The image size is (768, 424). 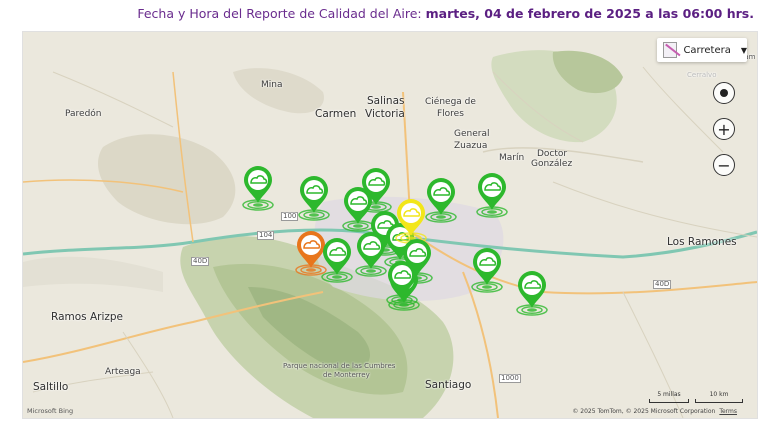 I want to click on map-style-label: Carretera, so click(x=707, y=50).